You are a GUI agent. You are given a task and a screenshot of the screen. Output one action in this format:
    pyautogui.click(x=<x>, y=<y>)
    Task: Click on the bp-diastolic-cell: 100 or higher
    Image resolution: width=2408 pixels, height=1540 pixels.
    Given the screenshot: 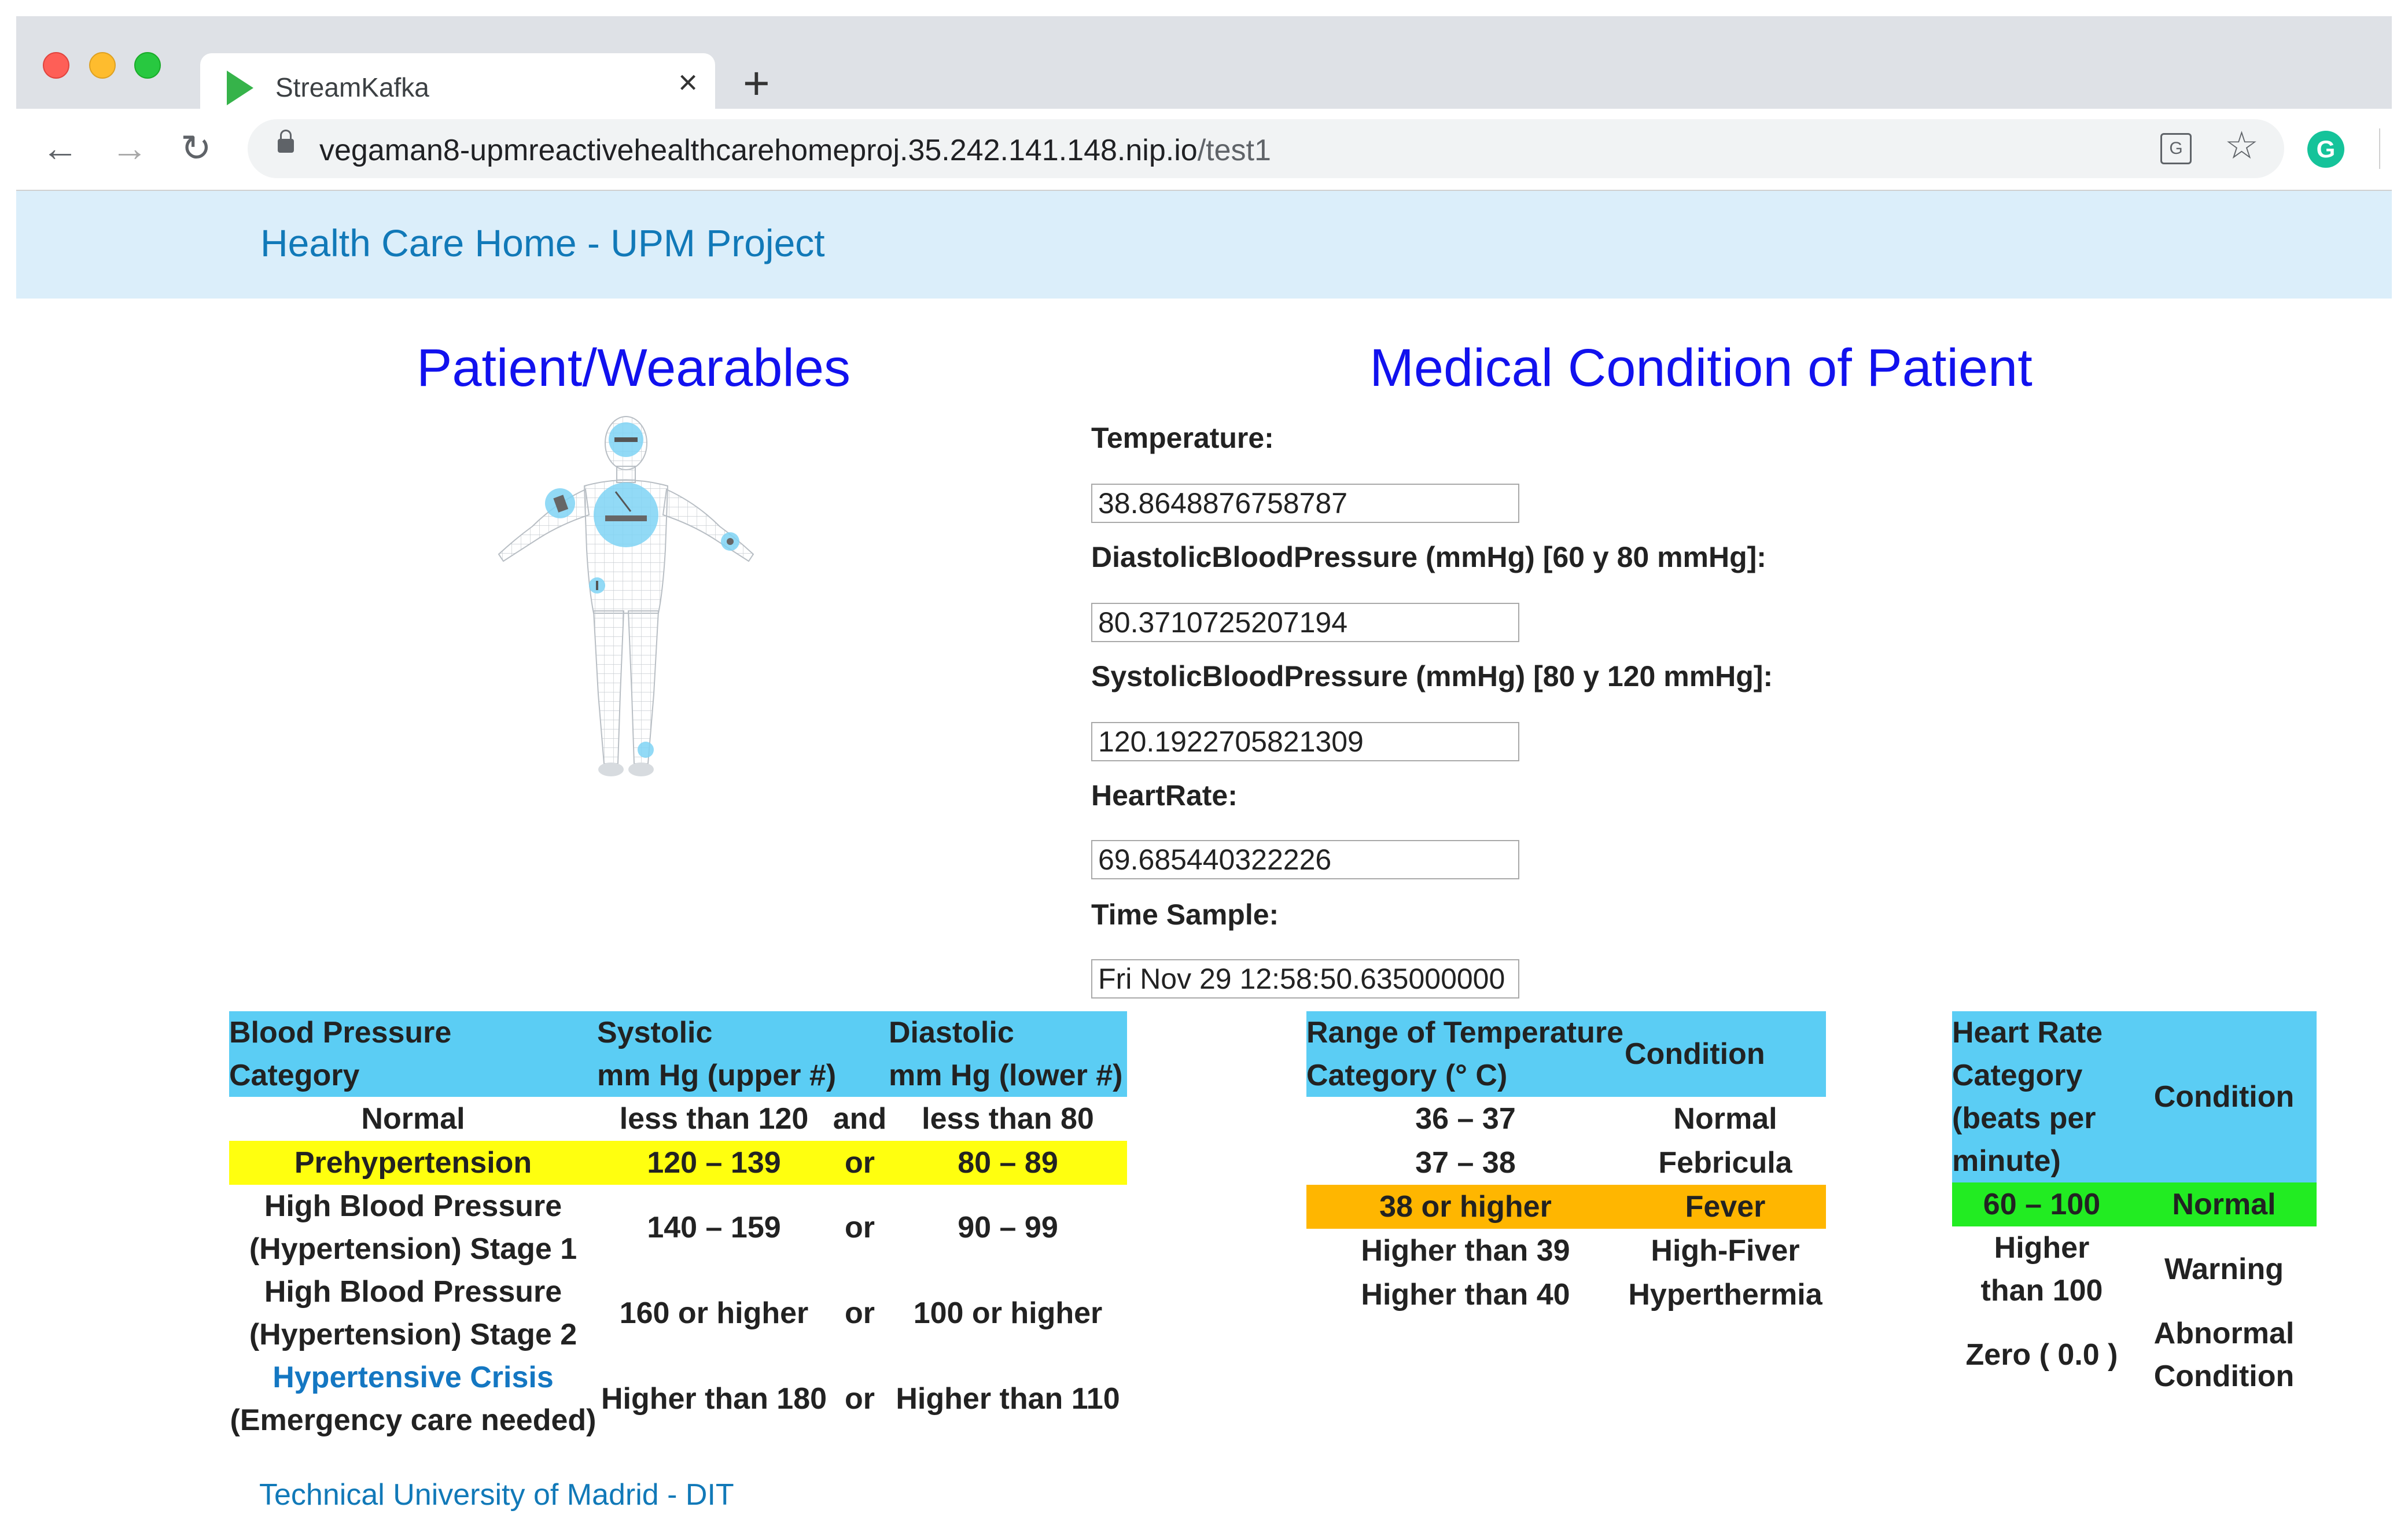 What is the action you would take?
    pyautogui.click(x=1008, y=1313)
    